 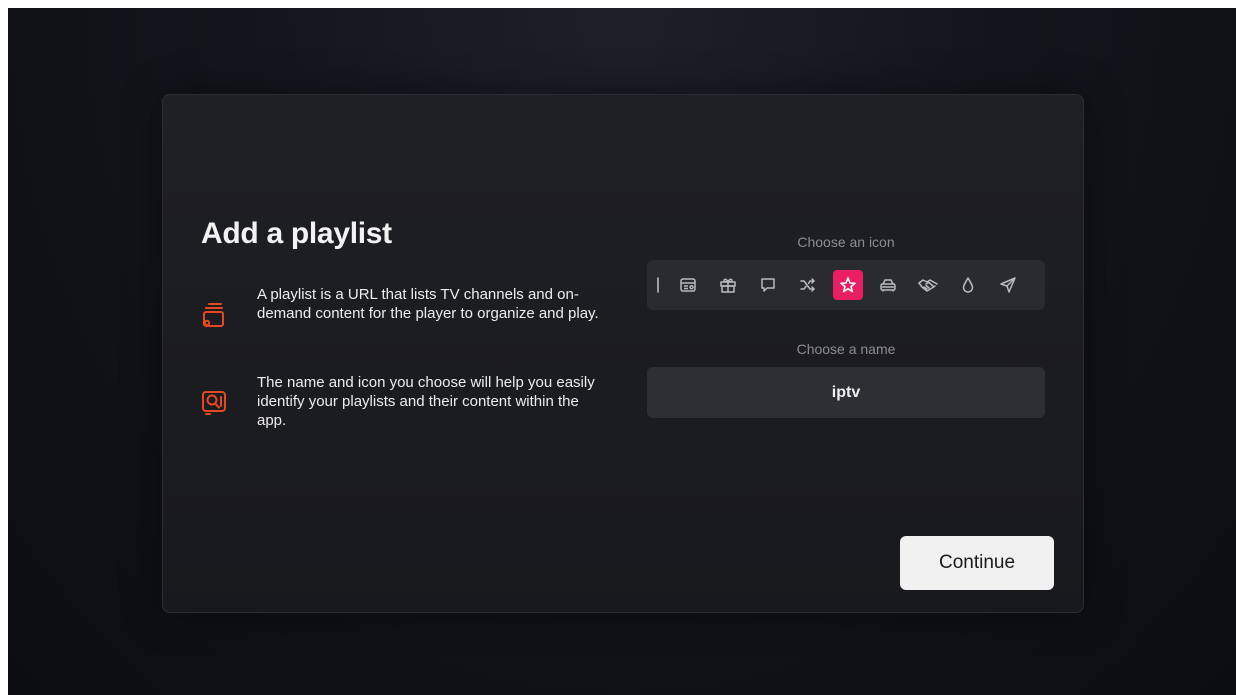 What do you see at coordinates (221, 403) in the screenshot?
I see `search-list-icon` at bounding box center [221, 403].